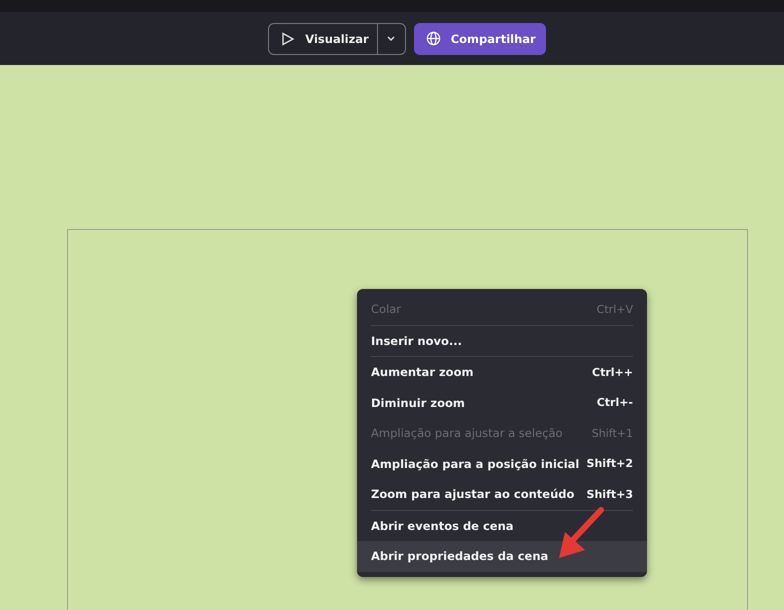 This screenshot has width=784, height=610. What do you see at coordinates (418, 403) in the screenshot?
I see `menu-item-label: Diminuir zoom` at bounding box center [418, 403].